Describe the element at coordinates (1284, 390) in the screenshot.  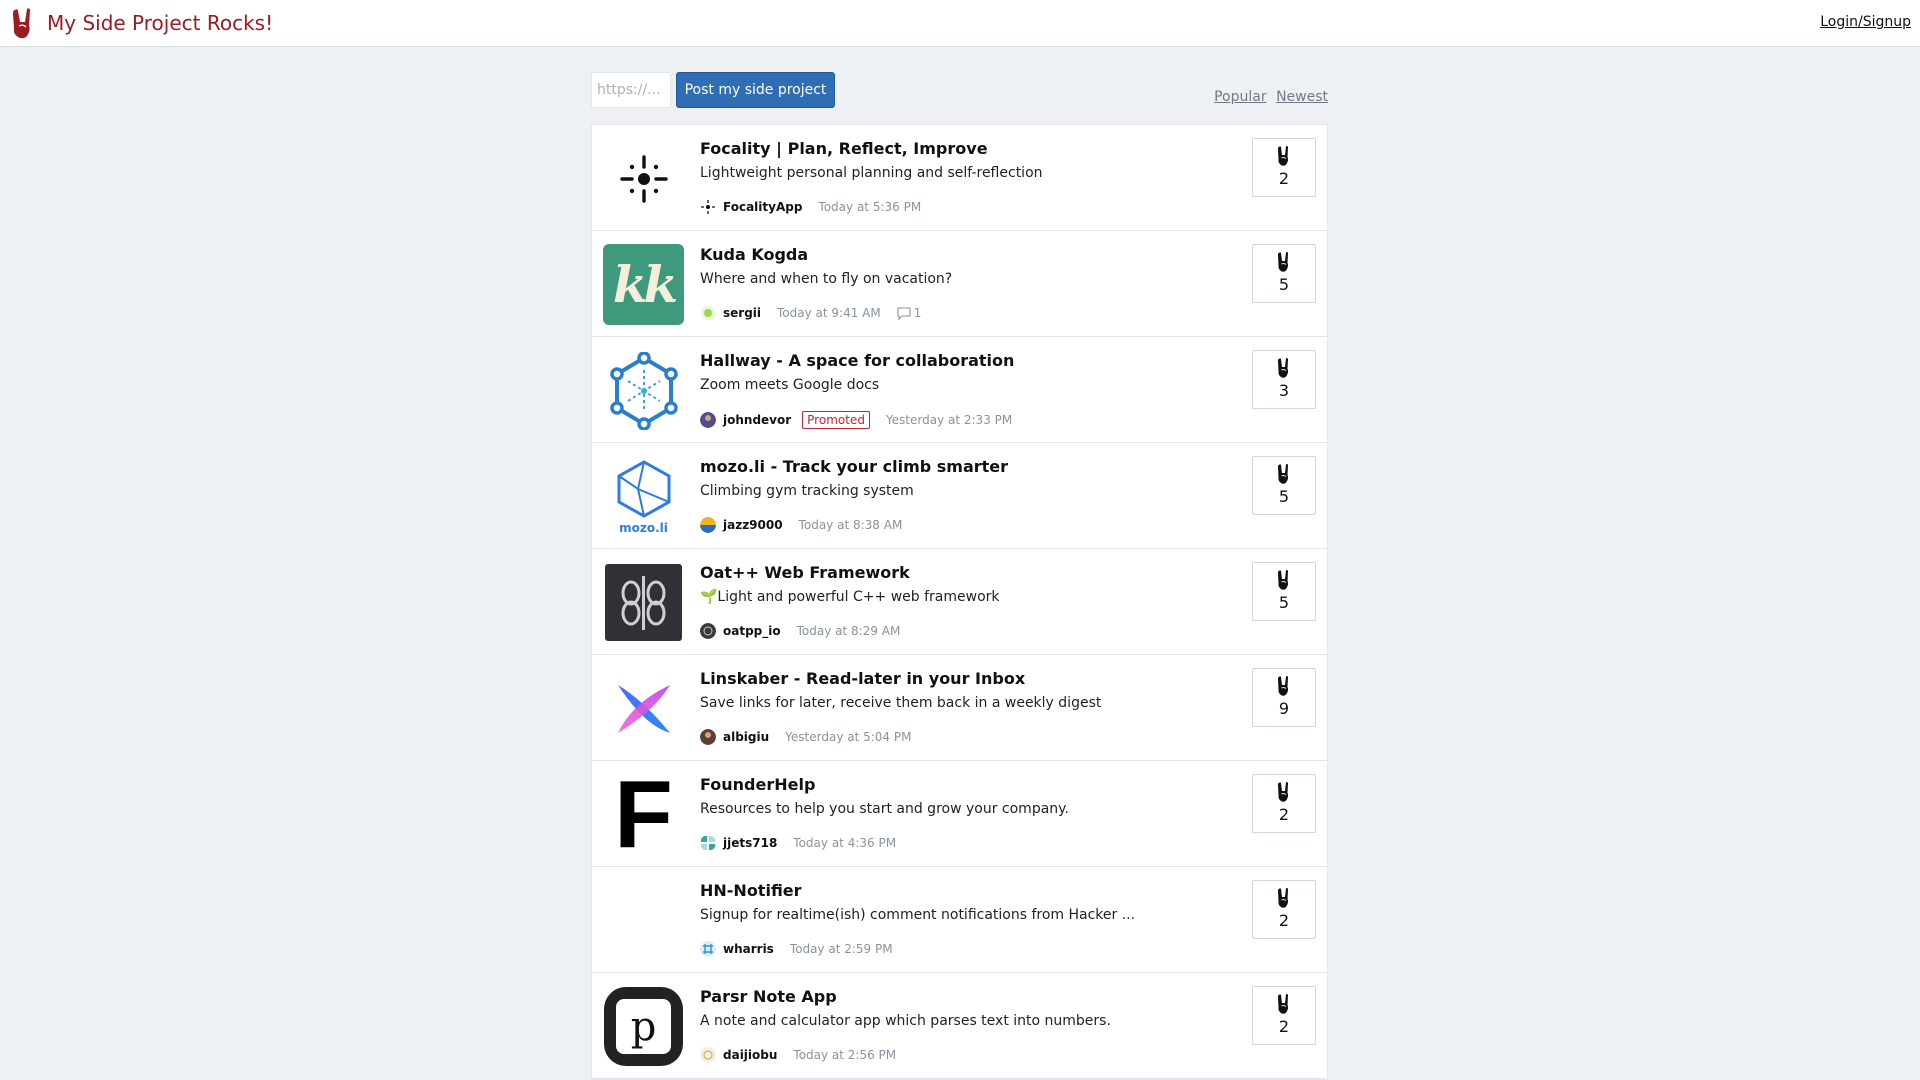
I see `vote-count: 3` at that location.